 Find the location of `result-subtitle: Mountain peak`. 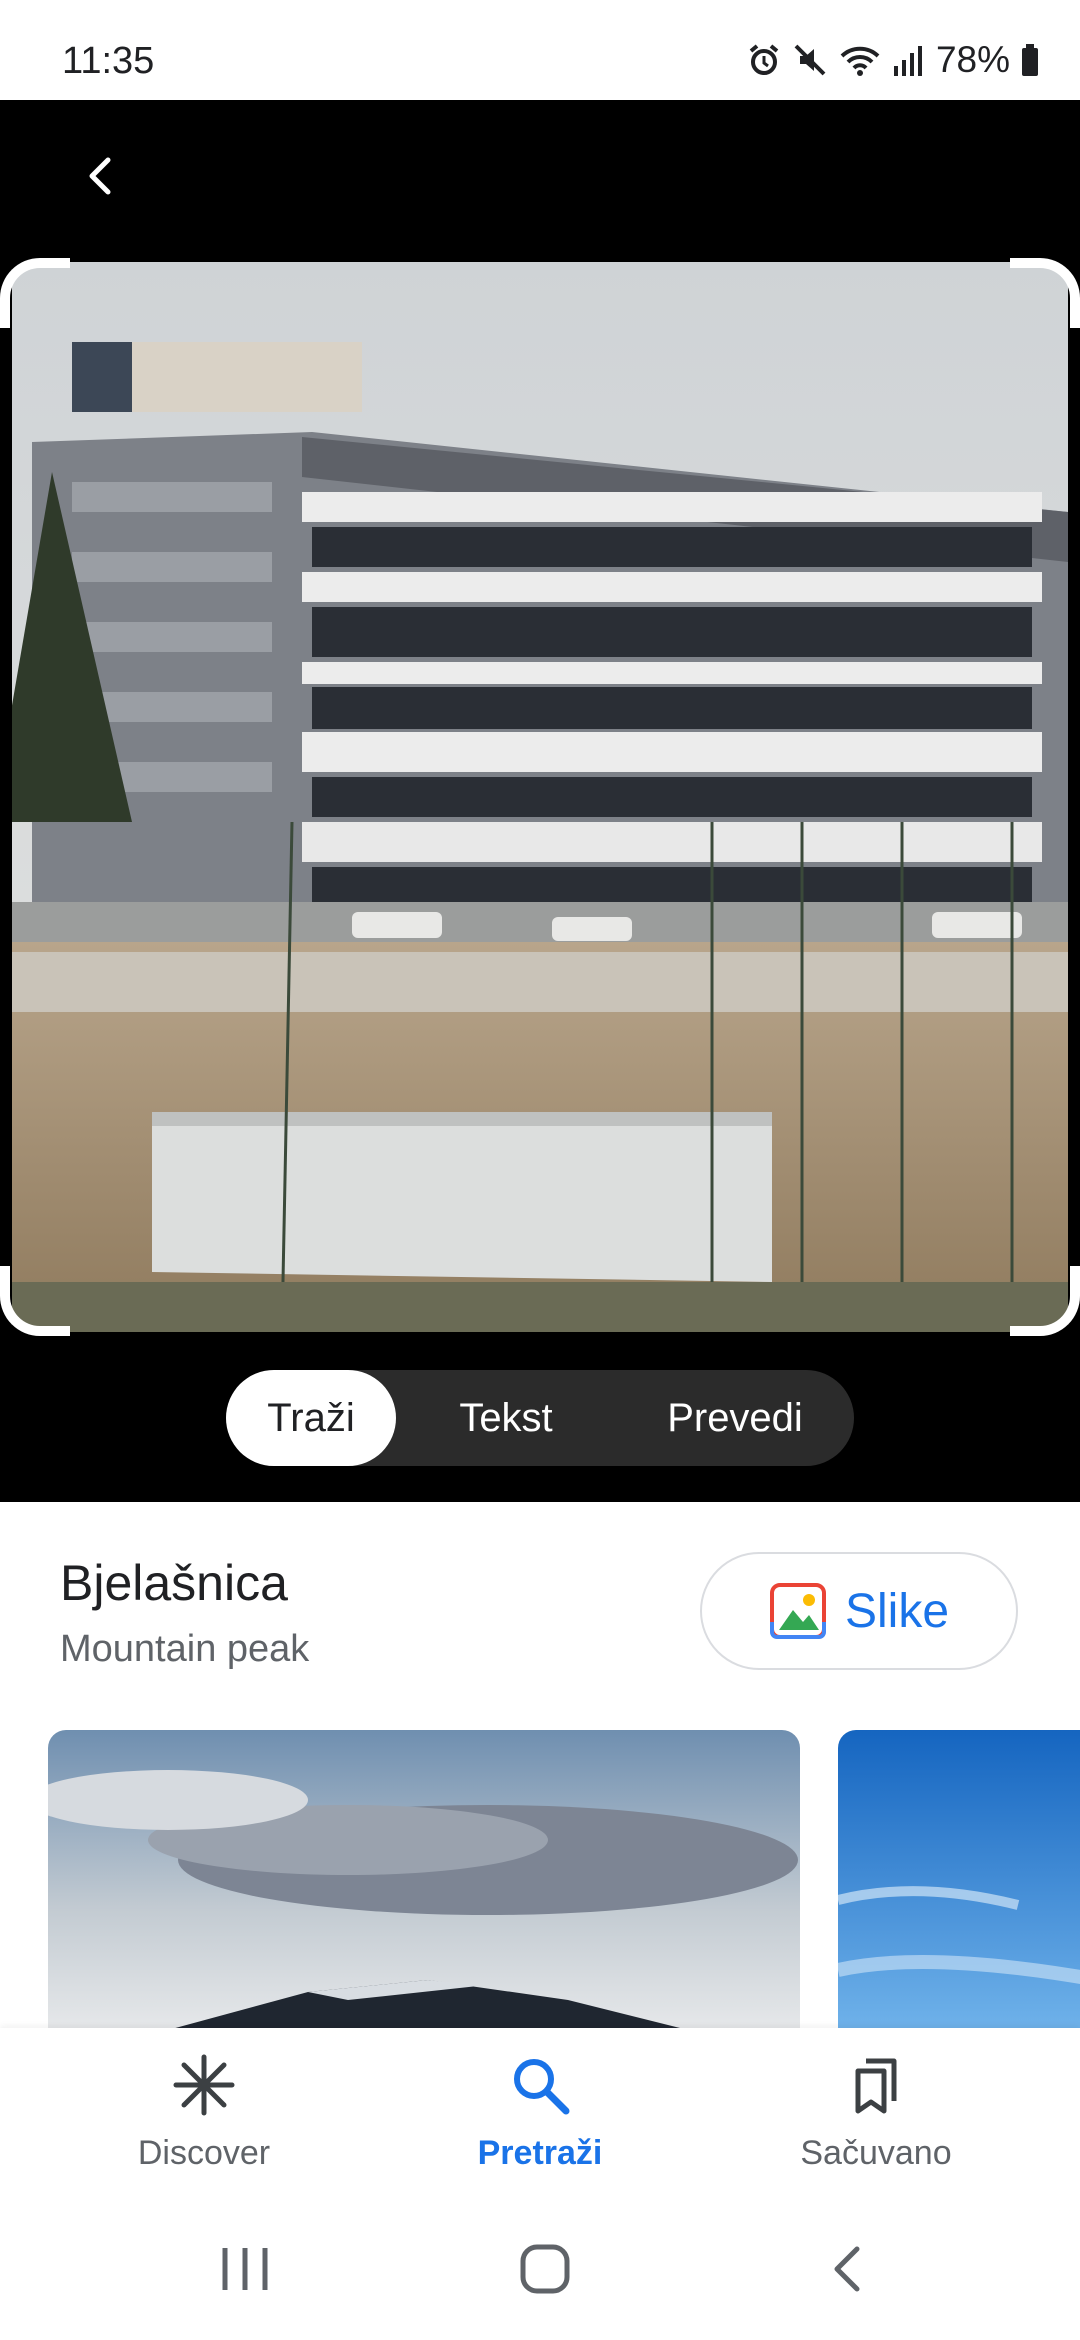

result-subtitle: Mountain peak is located at coordinates (185, 1649).